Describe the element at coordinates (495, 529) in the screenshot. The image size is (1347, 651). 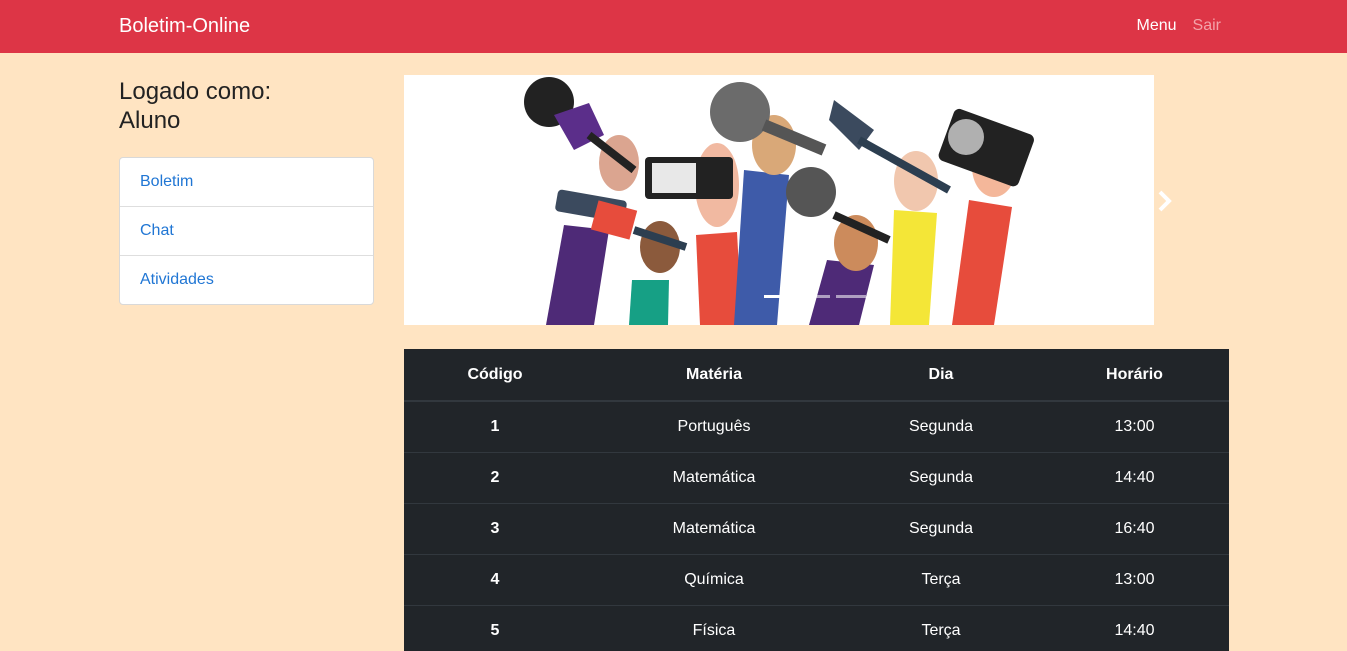
I see `cell-codigo: 3` at that location.